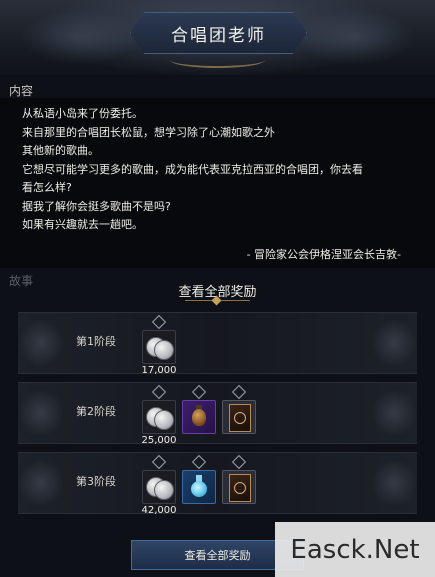 This screenshot has height=577, width=435. What do you see at coordinates (82, 224) in the screenshot?
I see `description-line: 如果有兴趣就去一趟吧。` at bounding box center [82, 224].